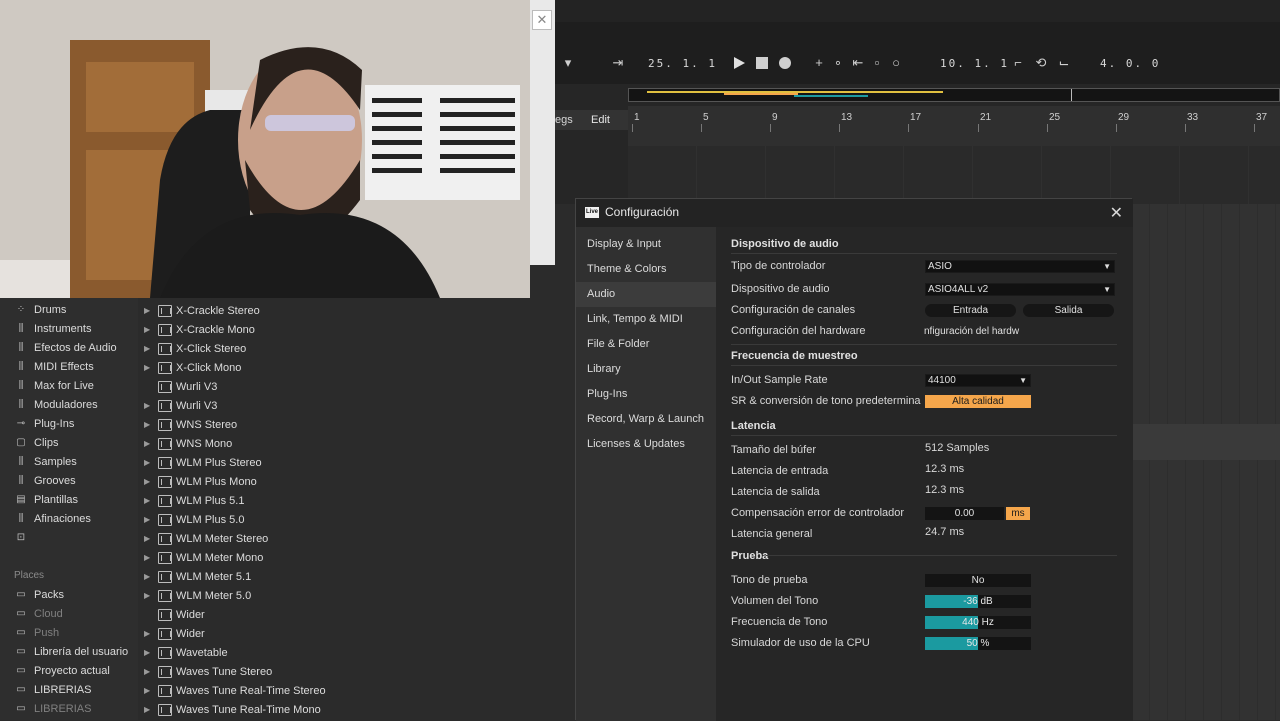 The width and height of the screenshot is (1280, 721). I want to click on overdub-icon: +, so click(819, 63).